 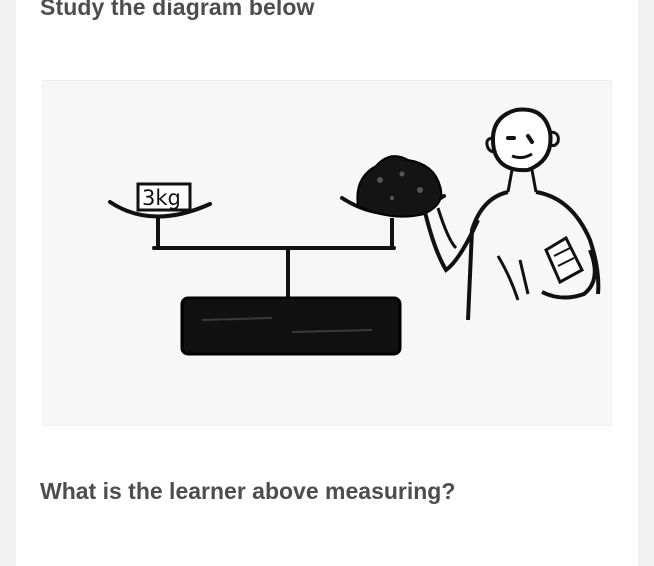 What do you see at coordinates (522, 140) in the screenshot?
I see `learner-head` at bounding box center [522, 140].